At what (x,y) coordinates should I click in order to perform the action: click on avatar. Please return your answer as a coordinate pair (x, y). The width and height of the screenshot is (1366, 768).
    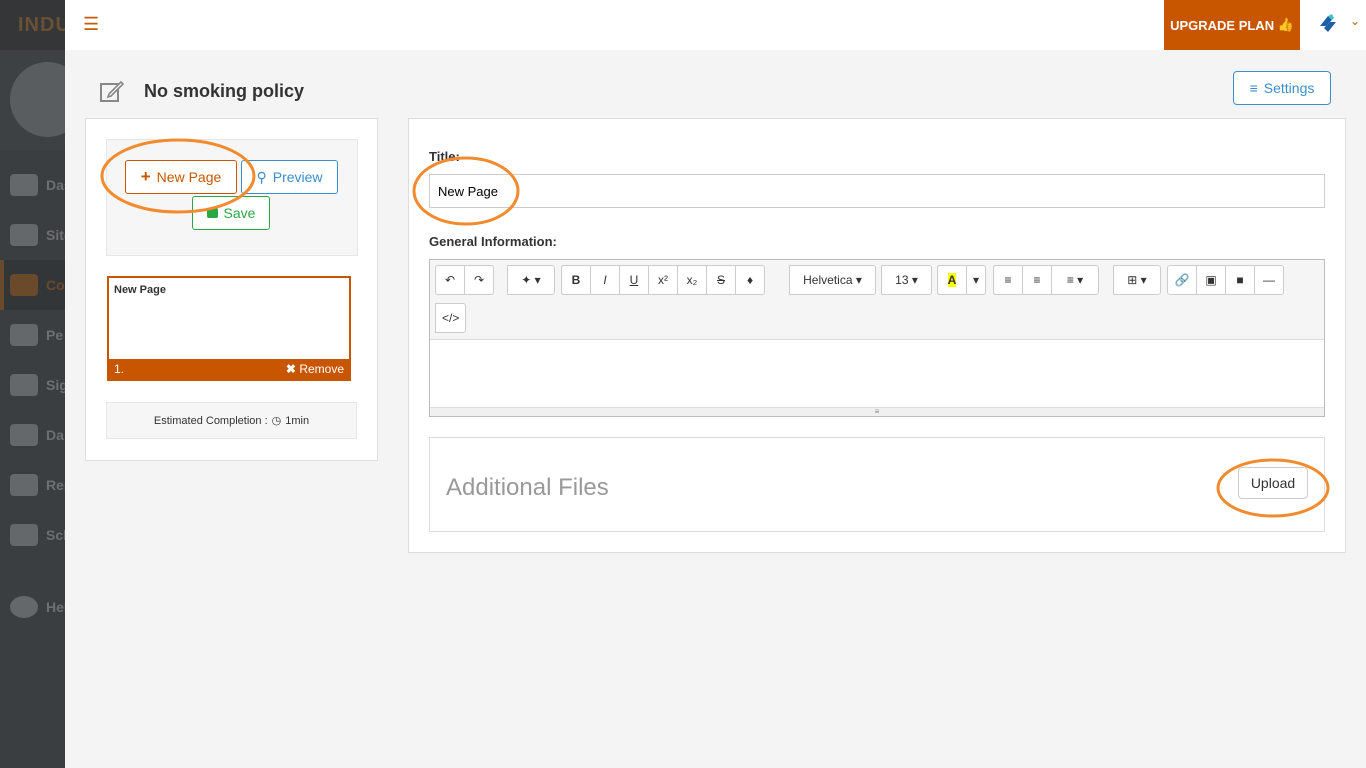
    Looking at the image, I should click on (37, 99).